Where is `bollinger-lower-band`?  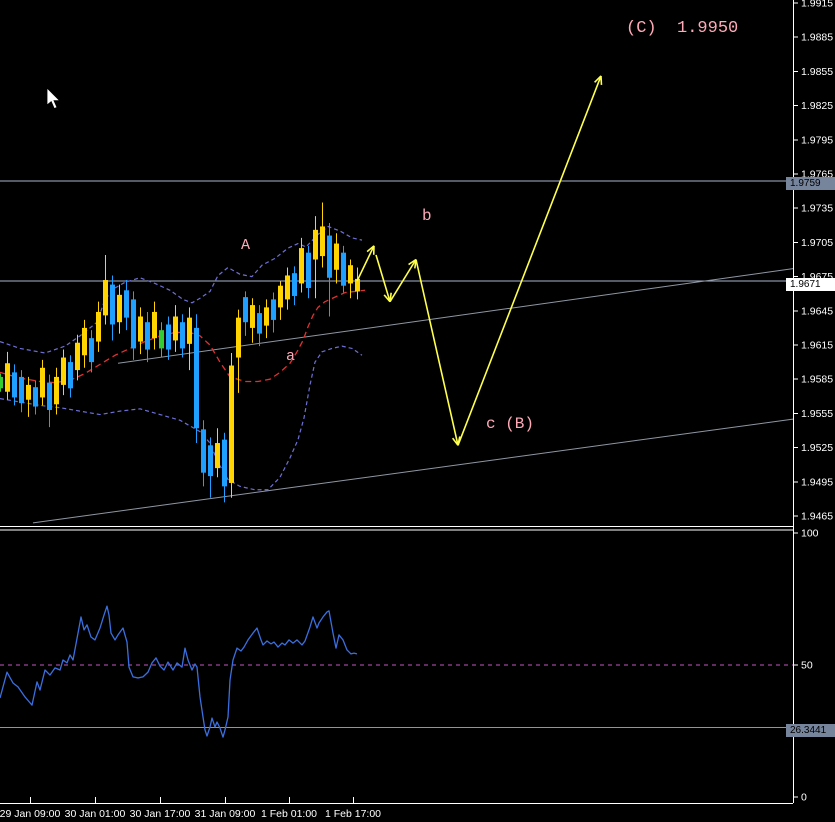 bollinger-lower-band is located at coordinates (181, 418).